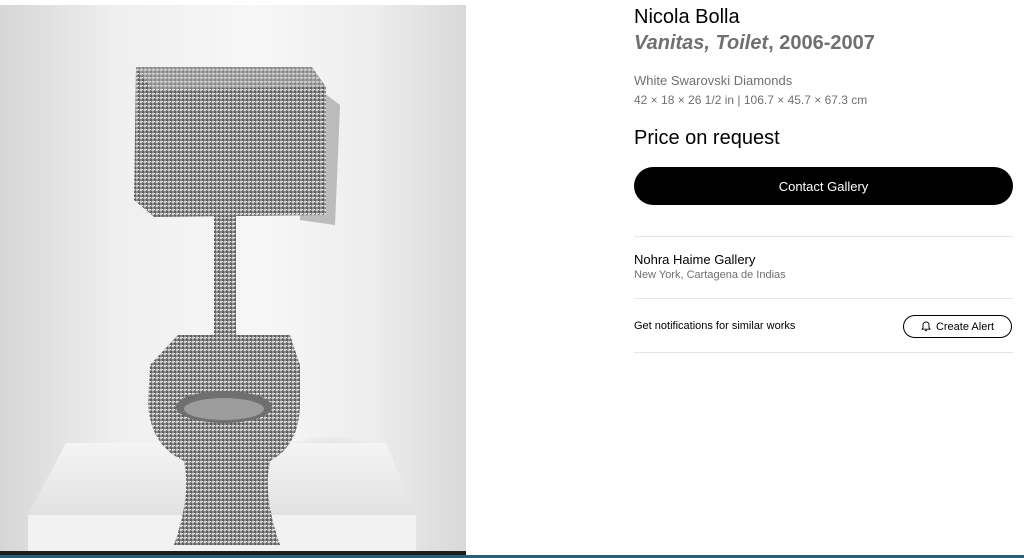 This screenshot has width=1024, height=558. What do you see at coordinates (694, 259) in the screenshot?
I see `gallery-name-link: Nohra Haime Gallery` at bounding box center [694, 259].